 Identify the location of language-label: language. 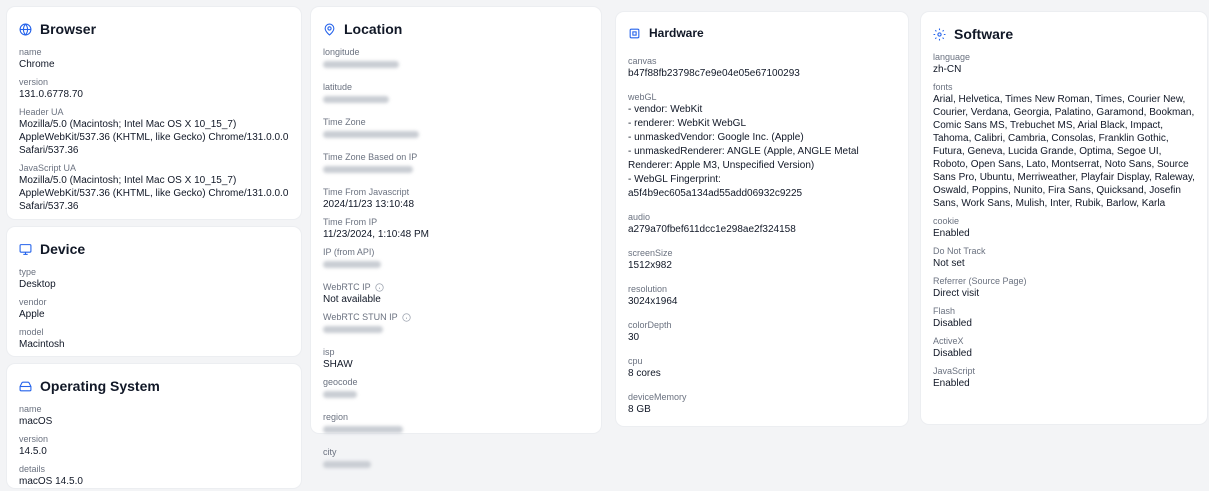
(952, 57).